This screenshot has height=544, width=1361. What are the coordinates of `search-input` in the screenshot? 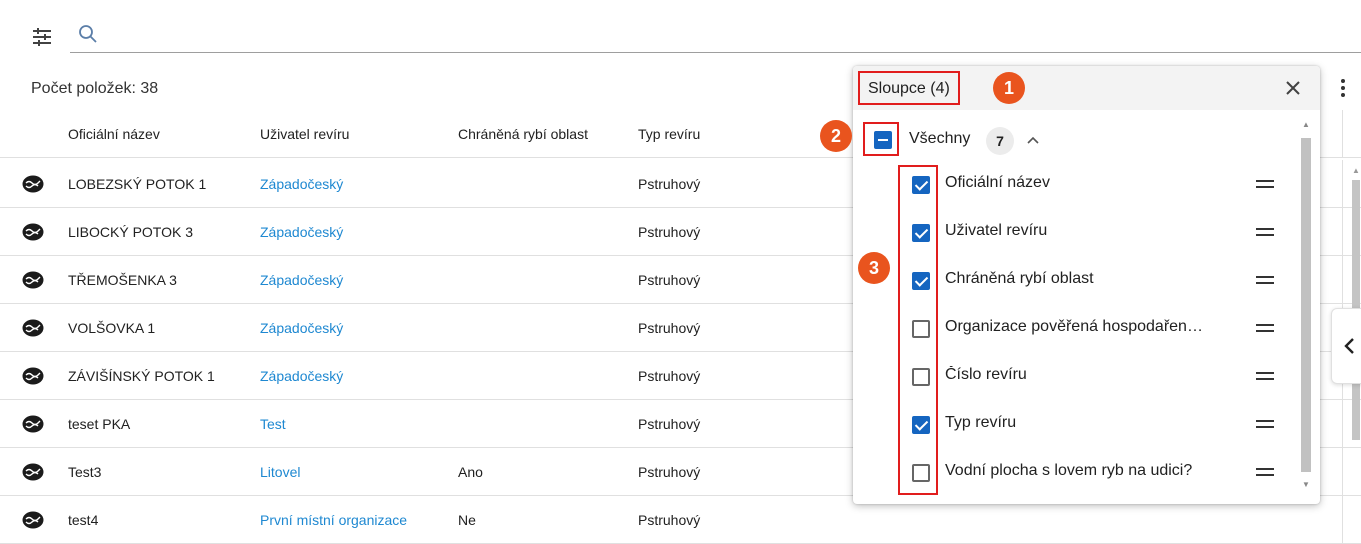 It's located at (724, 37).